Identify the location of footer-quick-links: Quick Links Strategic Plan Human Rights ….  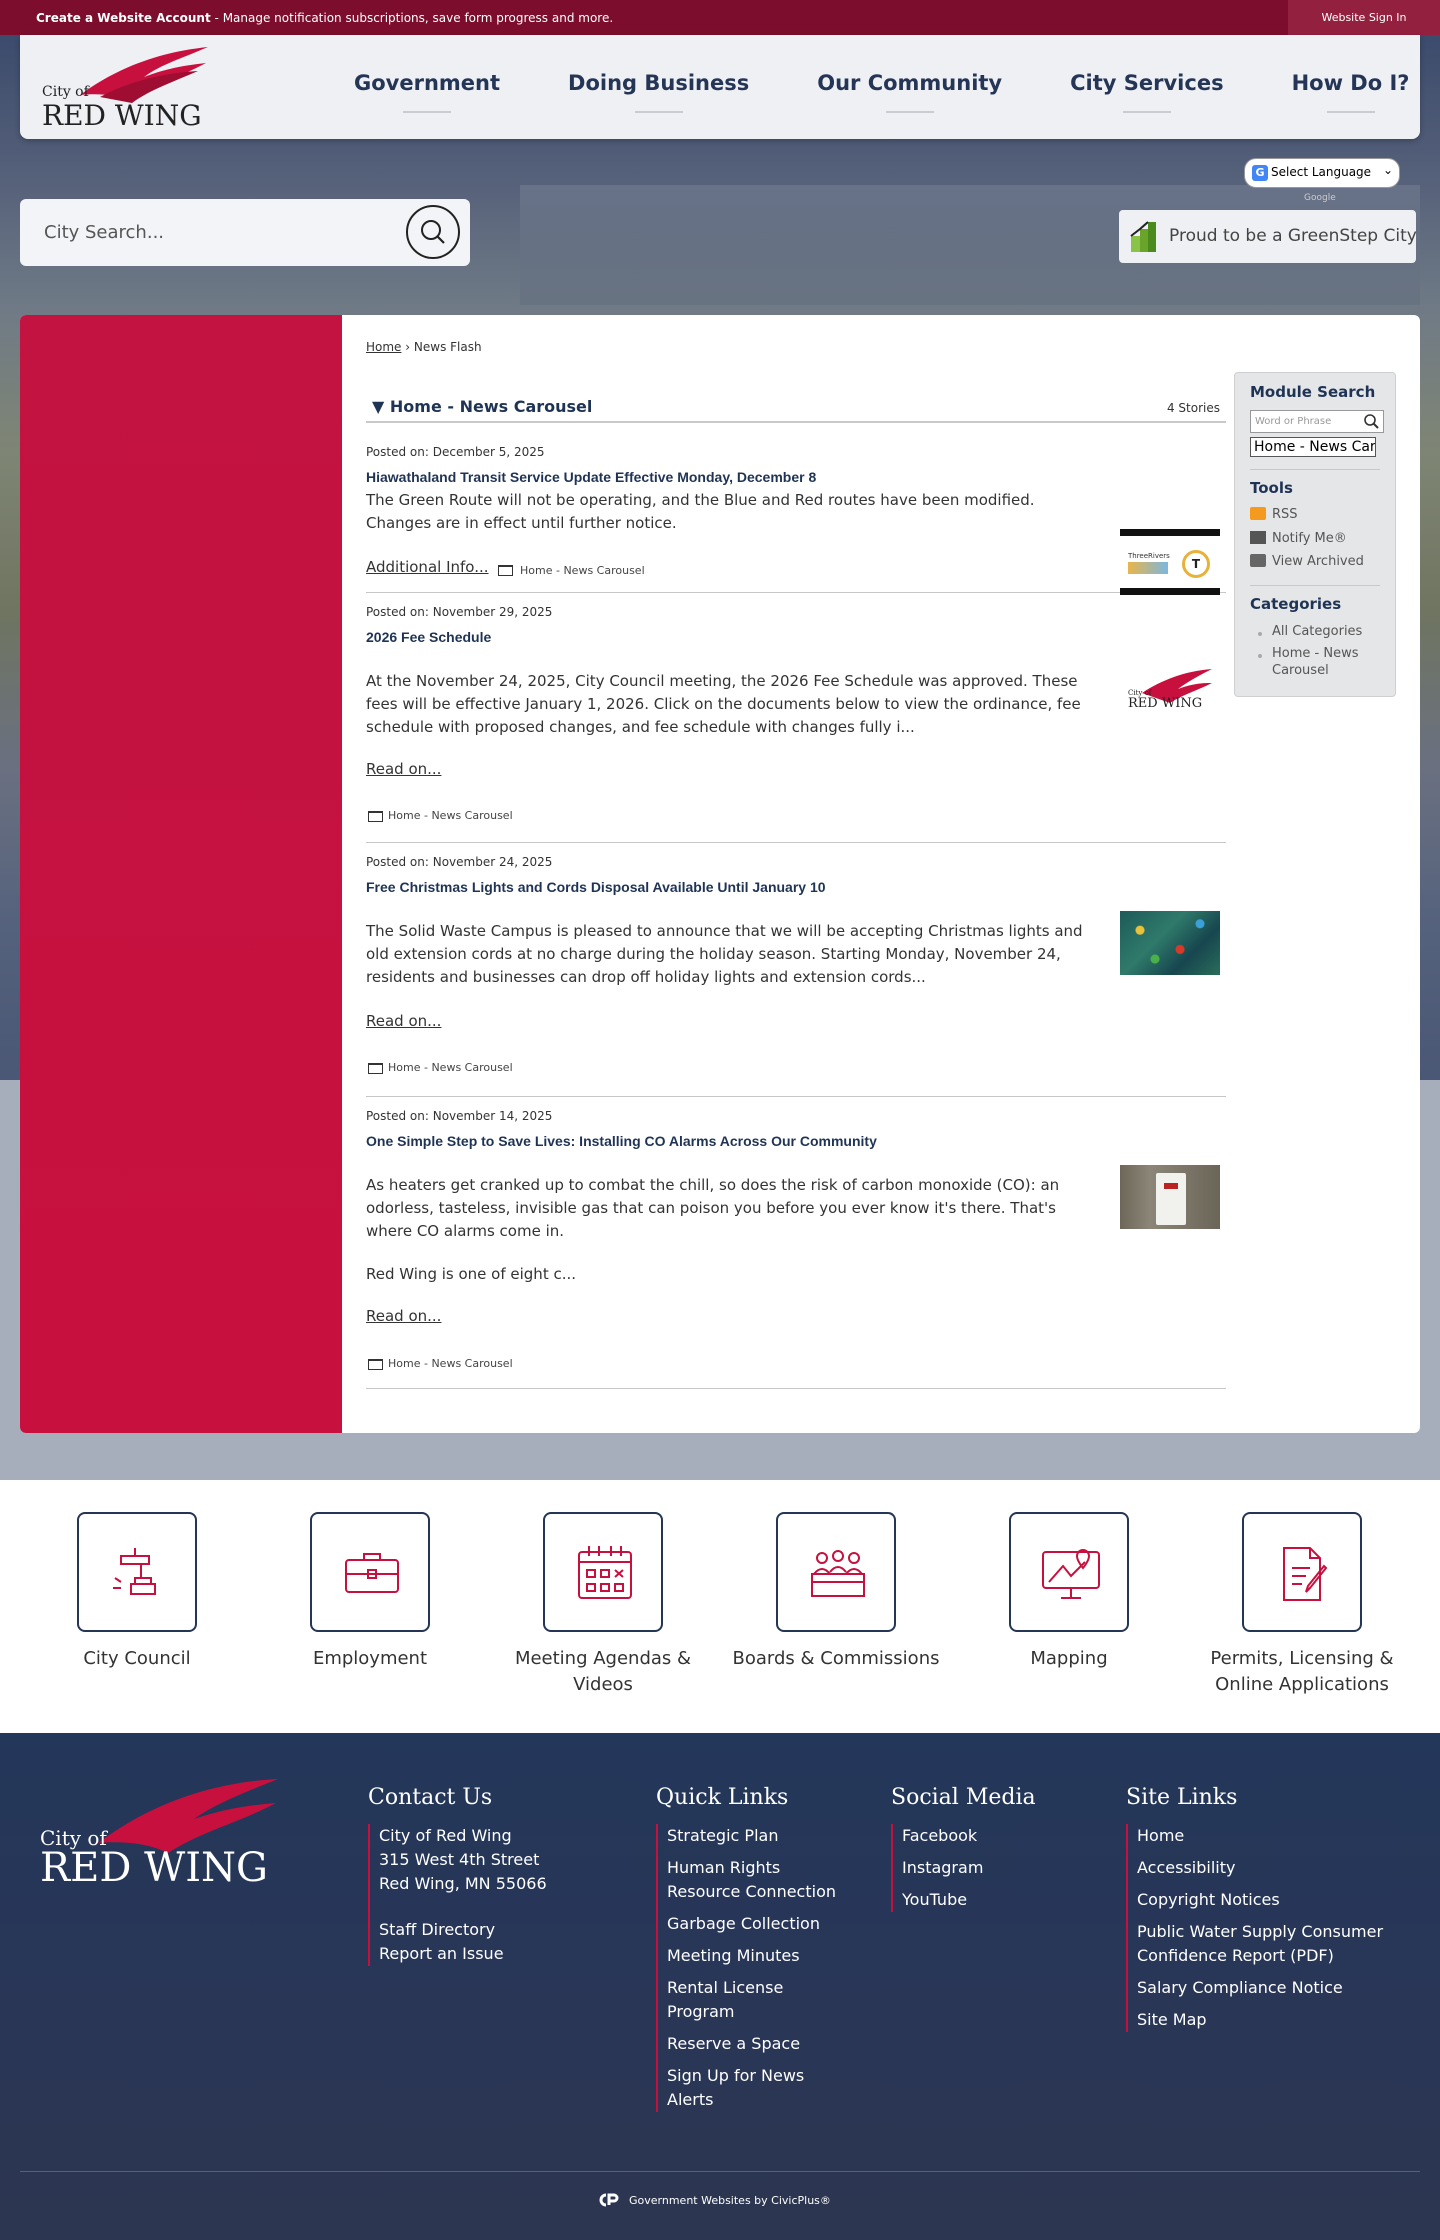
(746, 1952).